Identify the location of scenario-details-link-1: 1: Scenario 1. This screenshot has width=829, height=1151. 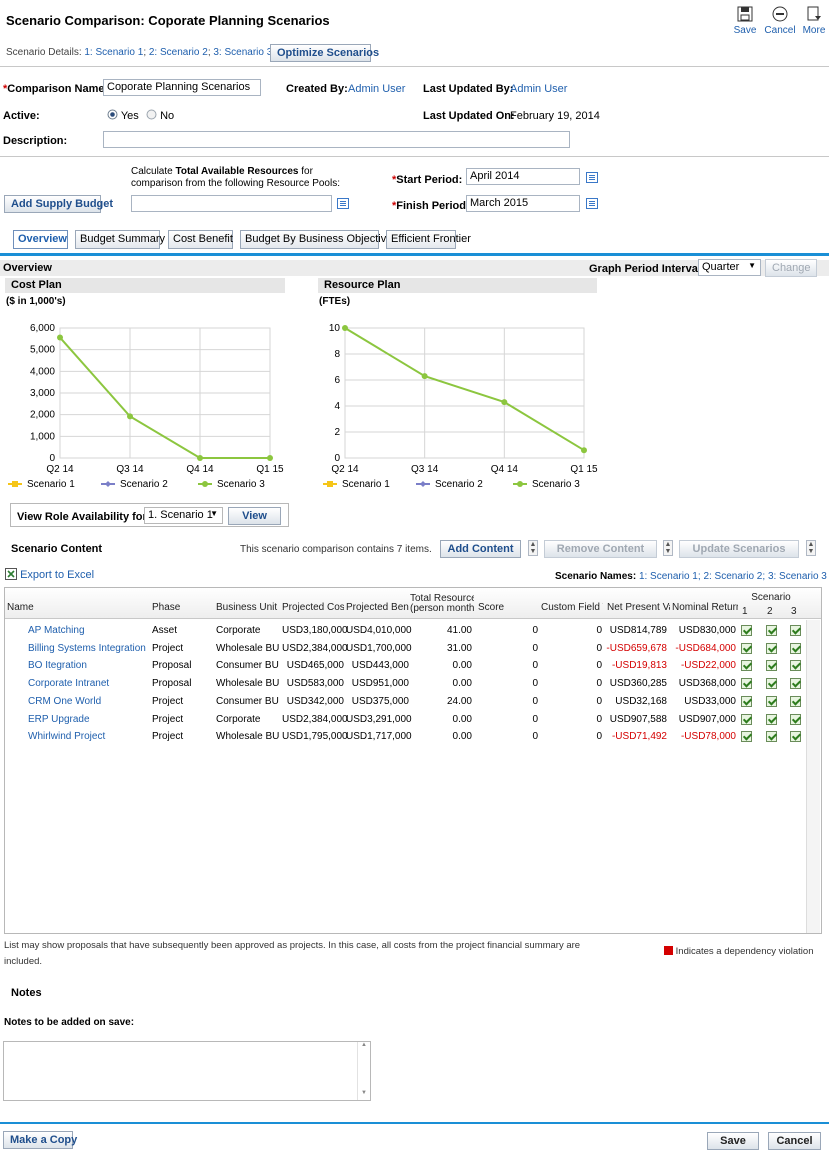
(113, 52).